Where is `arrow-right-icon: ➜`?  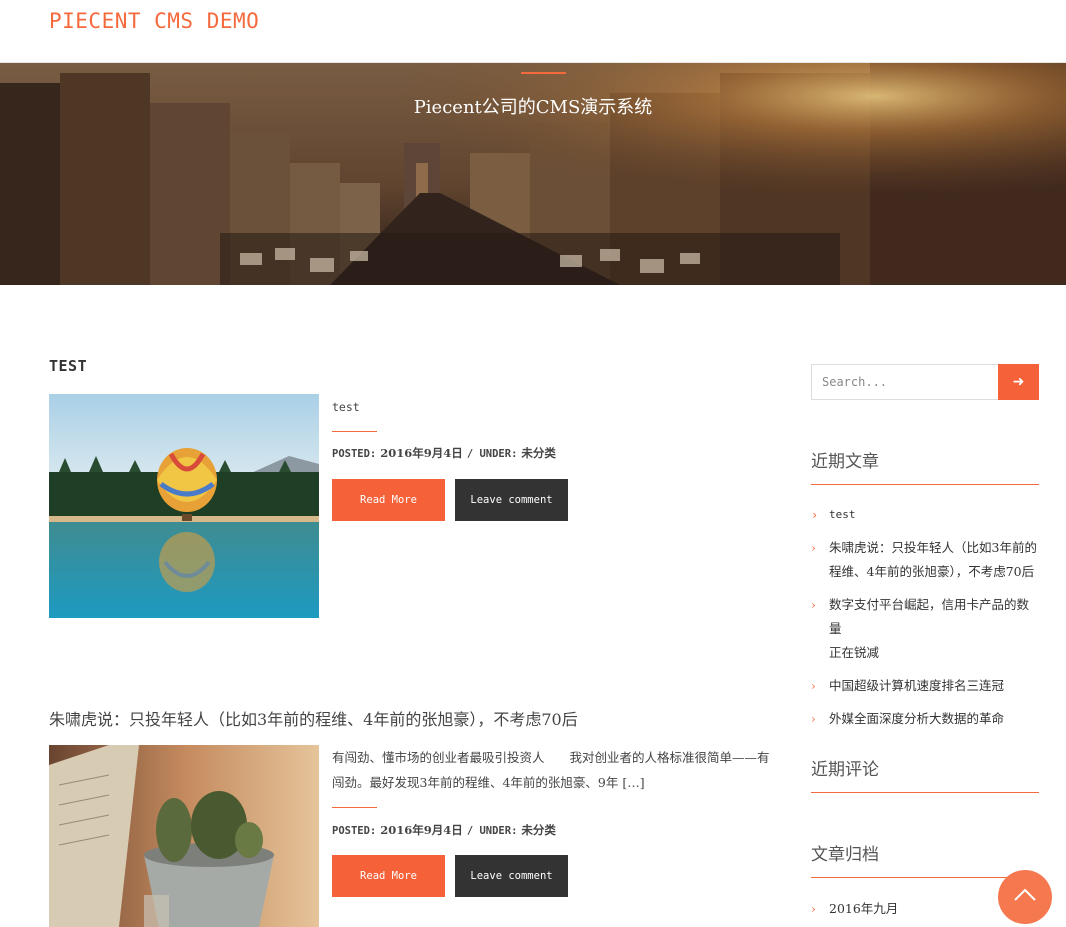
arrow-right-icon: ➜ is located at coordinates (1018, 382).